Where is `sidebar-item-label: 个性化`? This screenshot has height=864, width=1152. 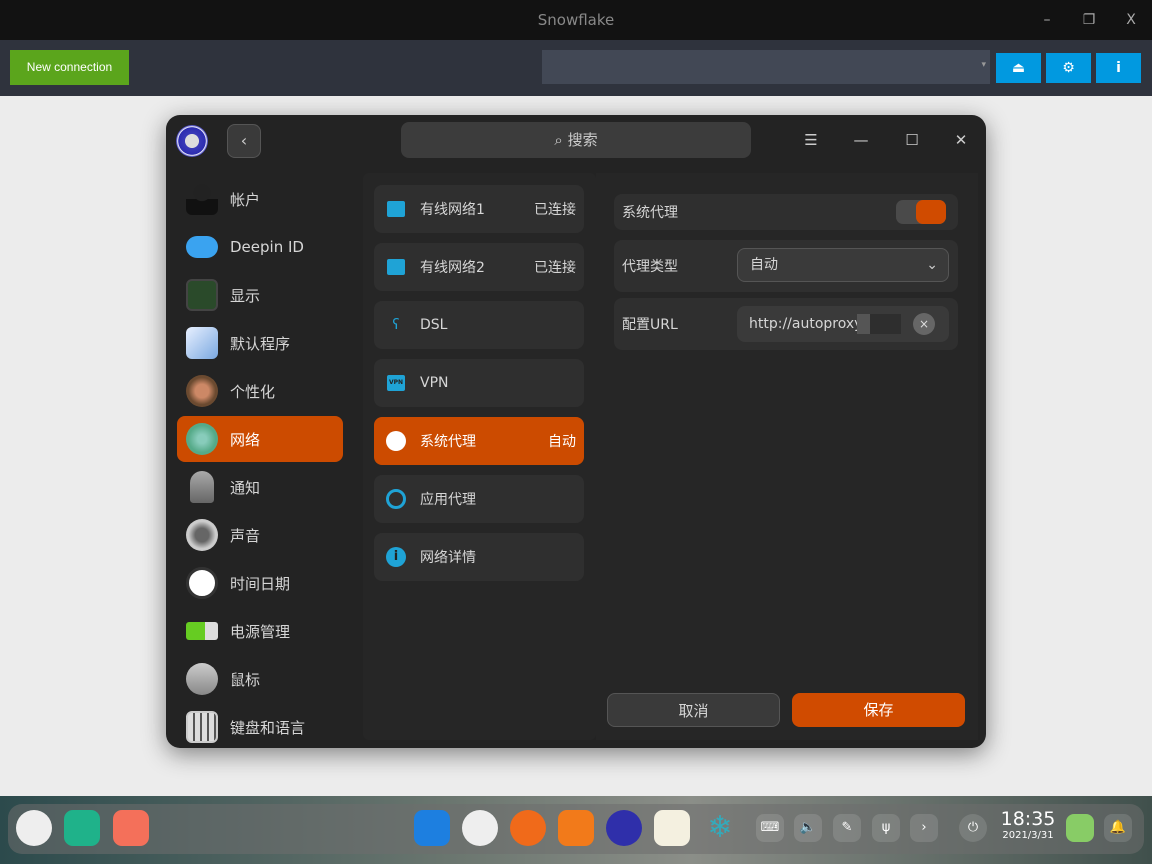
sidebar-item-label: 个性化 is located at coordinates (253, 391).